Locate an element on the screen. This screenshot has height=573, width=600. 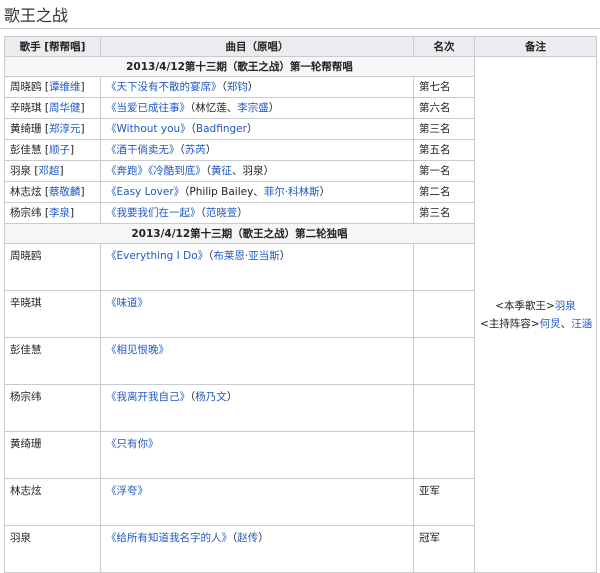
singer-name: 周晓鸥 is located at coordinates (26, 87).